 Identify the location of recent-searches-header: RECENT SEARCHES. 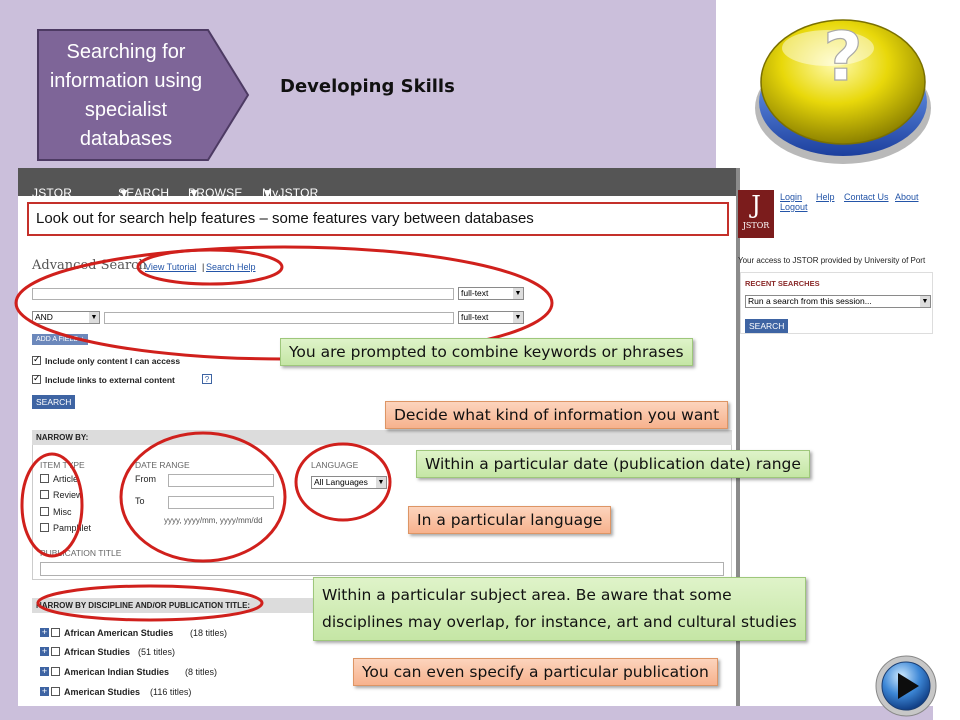
(782, 283).